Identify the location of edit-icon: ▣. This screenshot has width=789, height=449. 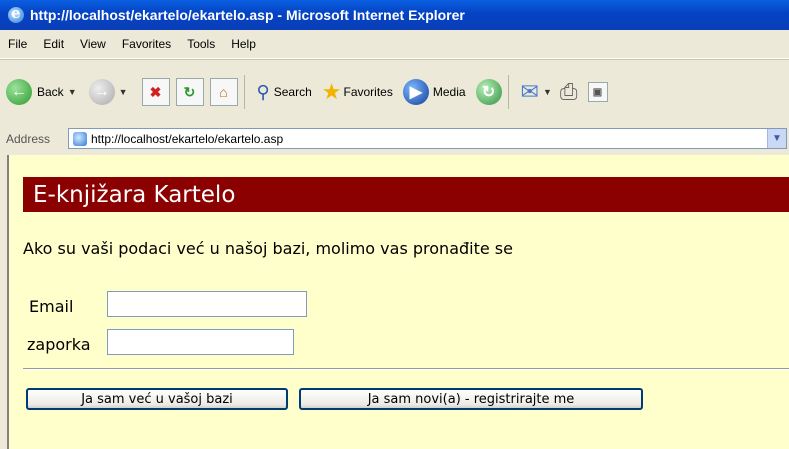
(597, 92).